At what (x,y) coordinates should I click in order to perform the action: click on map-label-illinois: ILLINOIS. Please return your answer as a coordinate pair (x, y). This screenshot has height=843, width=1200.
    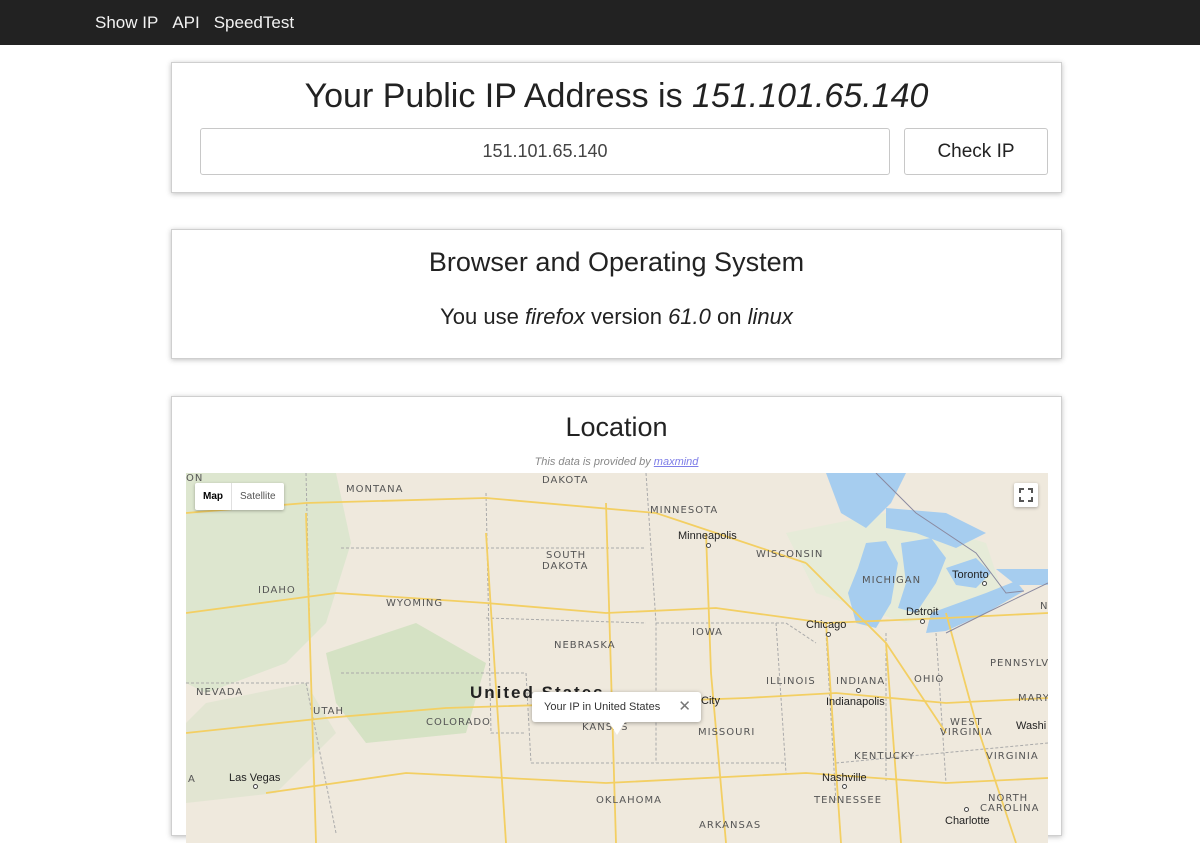
    Looking at the image, I should click on (791, 681).